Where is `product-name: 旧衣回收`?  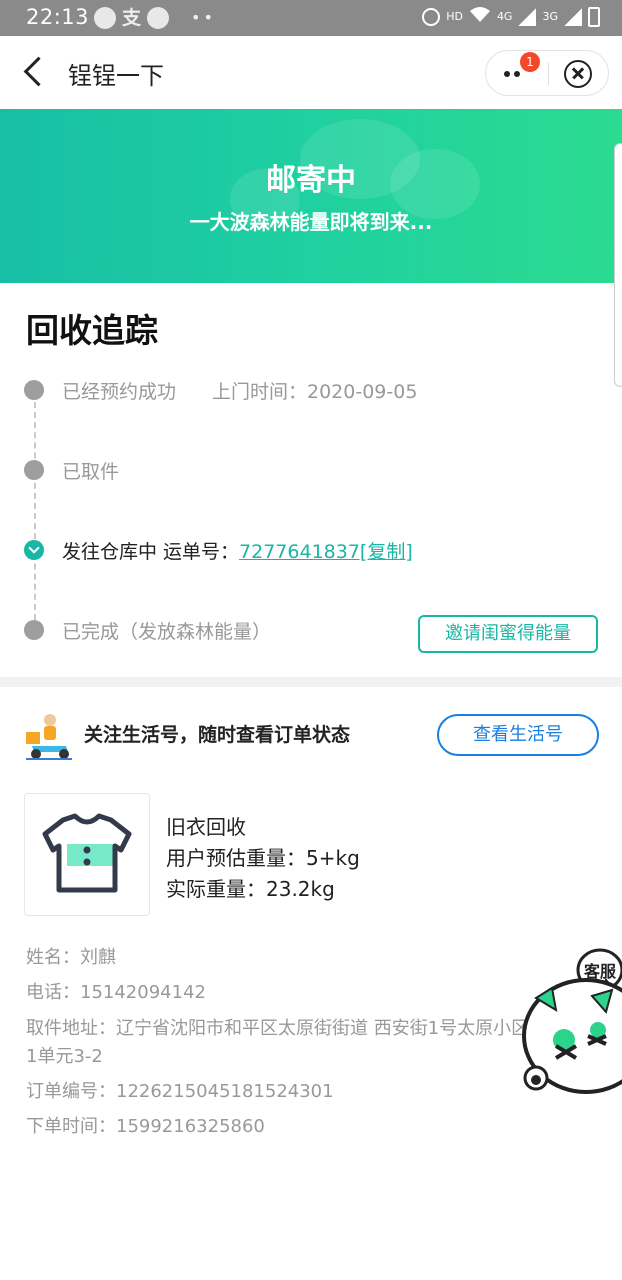
product-name: 旧衣回收 is located at coordinates (206, 827).